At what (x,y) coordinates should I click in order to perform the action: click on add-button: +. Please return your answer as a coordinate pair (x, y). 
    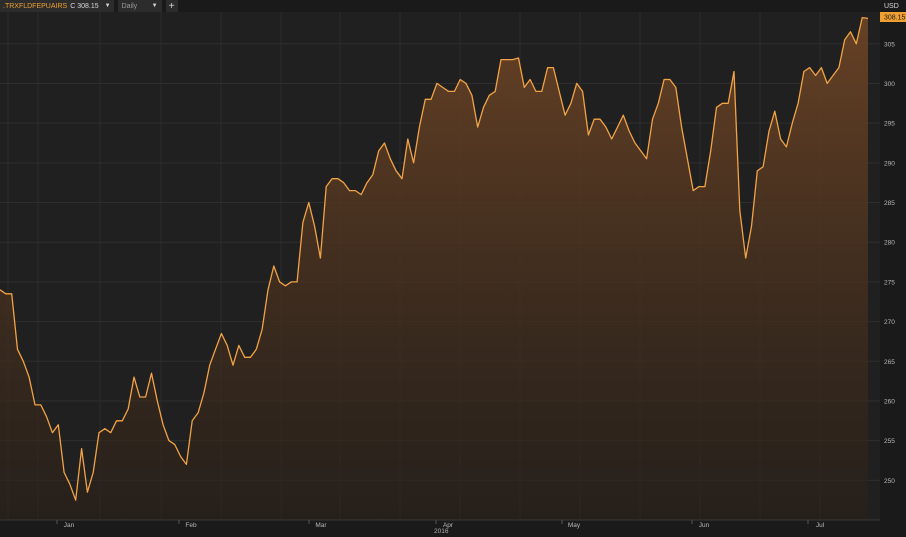
    Looking at the image, I should click on (171, 6).